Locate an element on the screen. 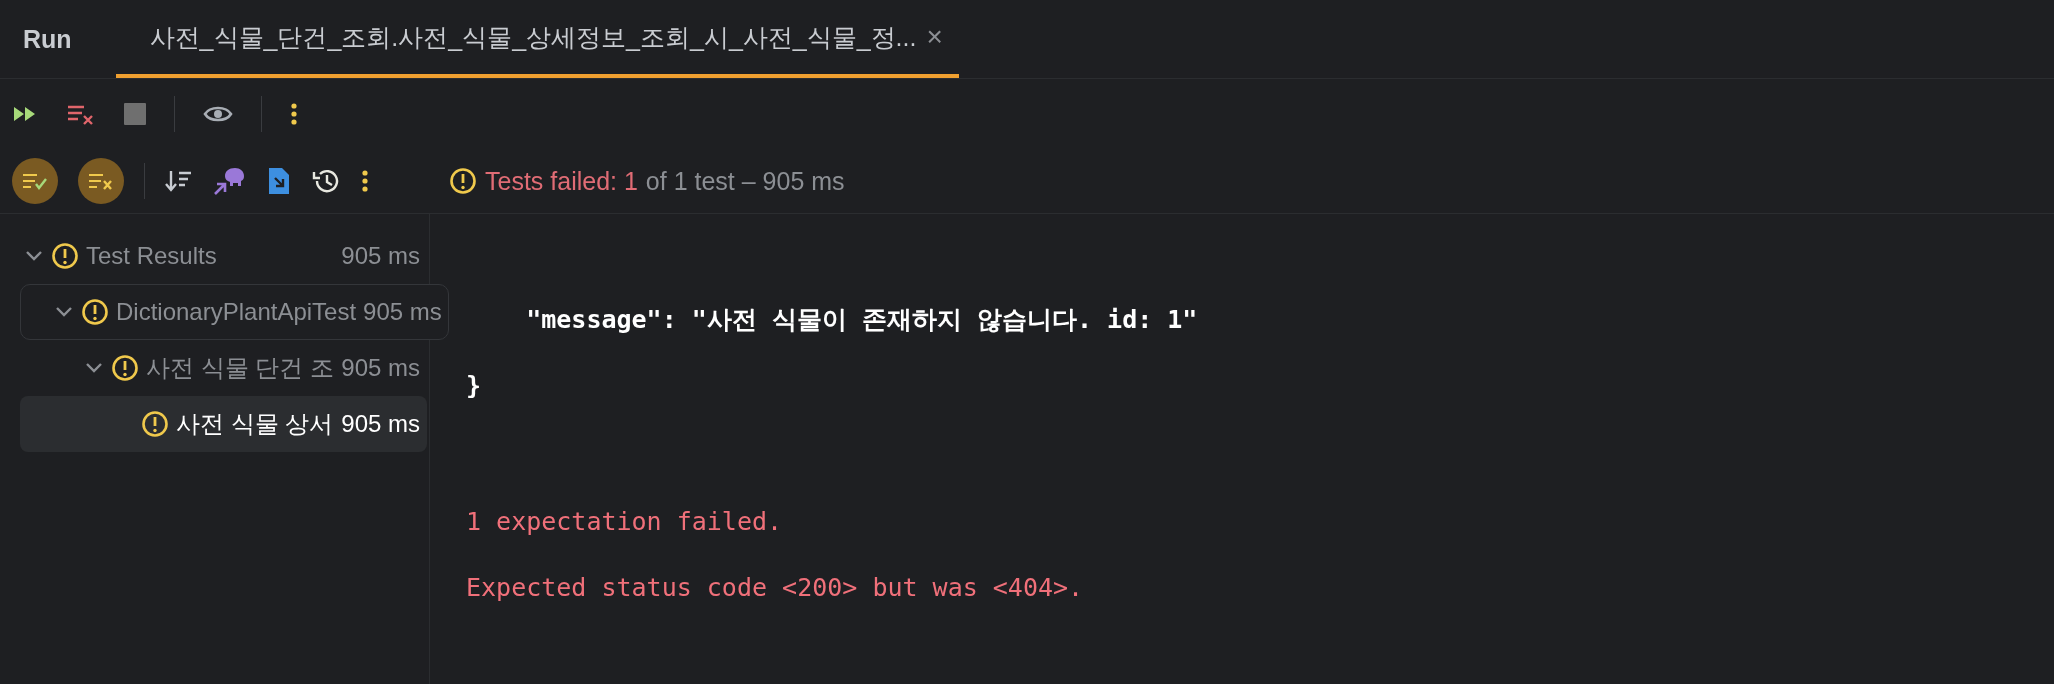 The height and width of the screenshot is (684, 2054). elephant-arrow-icon is located at coordinates (230, 181).